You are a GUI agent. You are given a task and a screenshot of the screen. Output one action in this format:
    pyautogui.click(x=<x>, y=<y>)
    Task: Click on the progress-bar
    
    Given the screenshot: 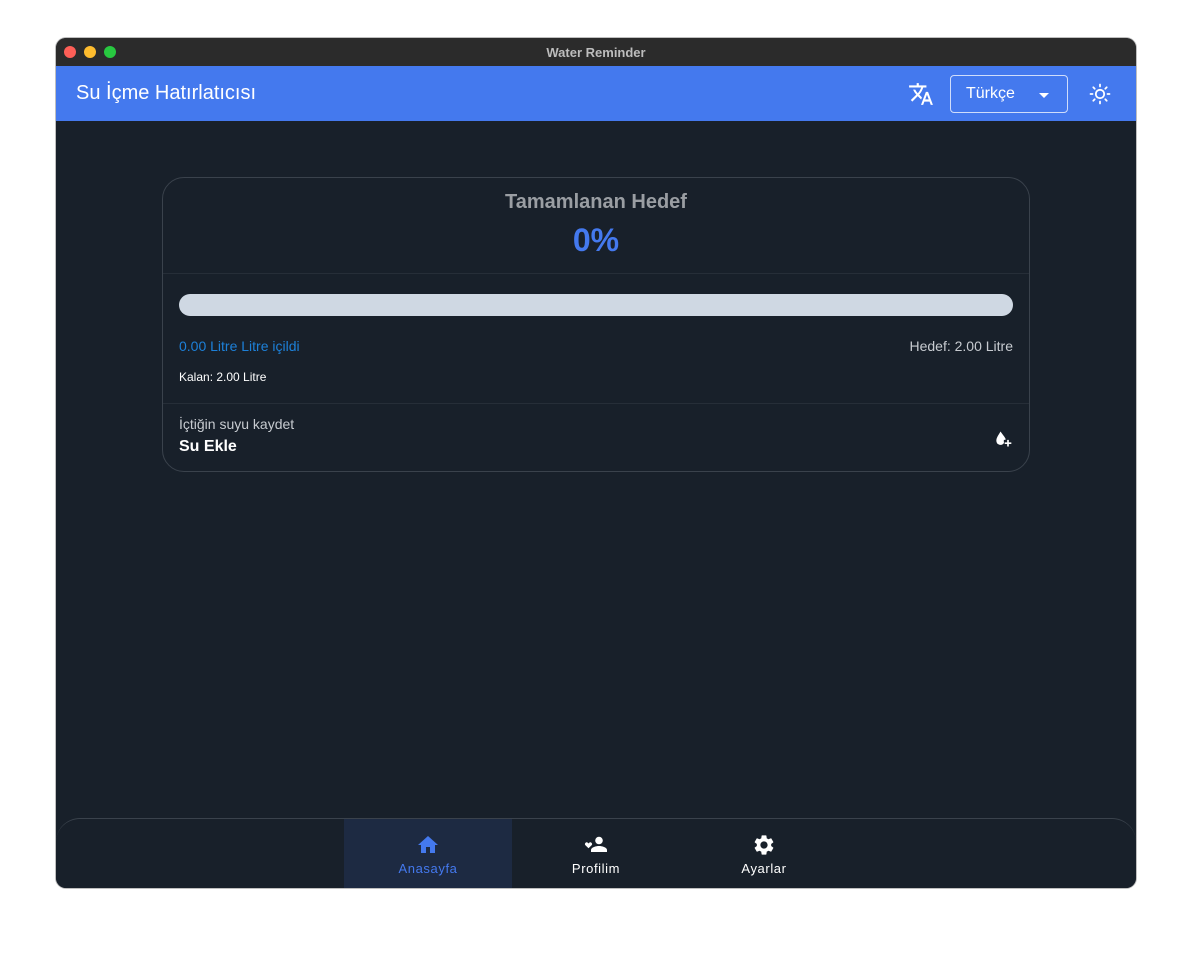 What is the action you would take?
    pyautogui.click(x=596, y=305)
    